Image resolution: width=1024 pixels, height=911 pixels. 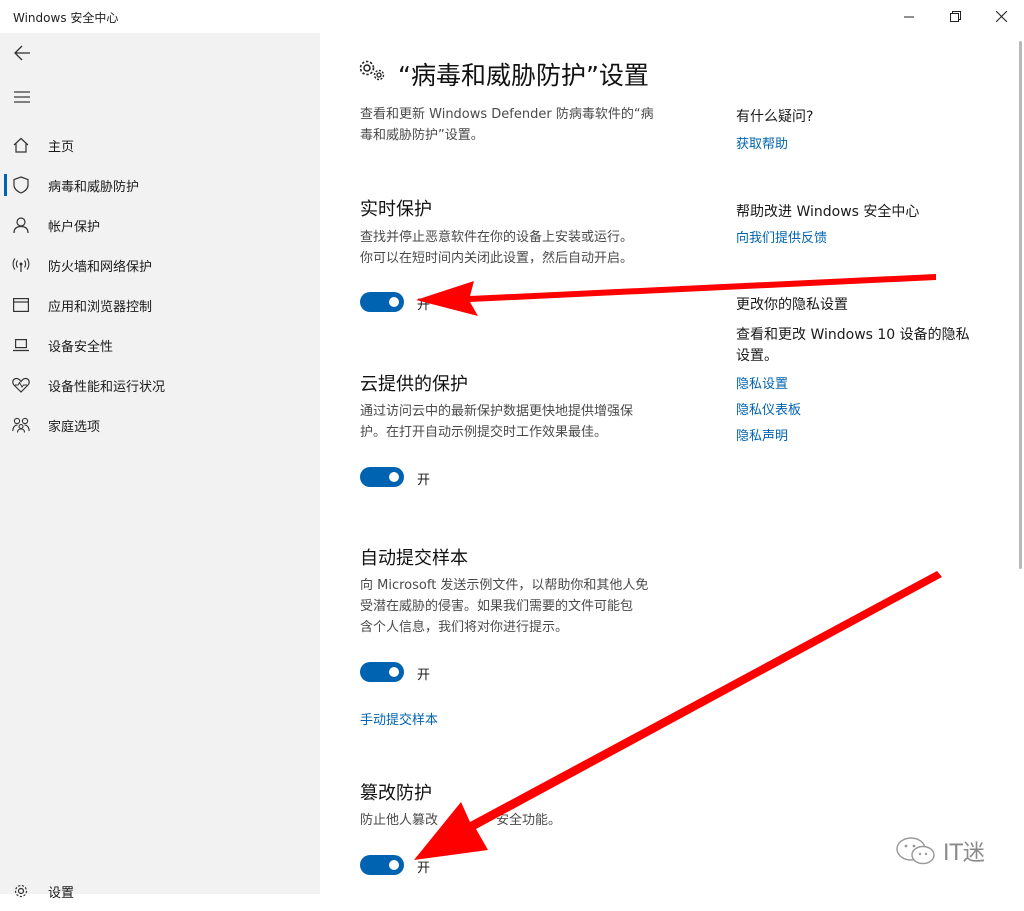 I want to click on description-line: 查看和更改 Windows 10 设备的隐私, so click(x=853, y=335).